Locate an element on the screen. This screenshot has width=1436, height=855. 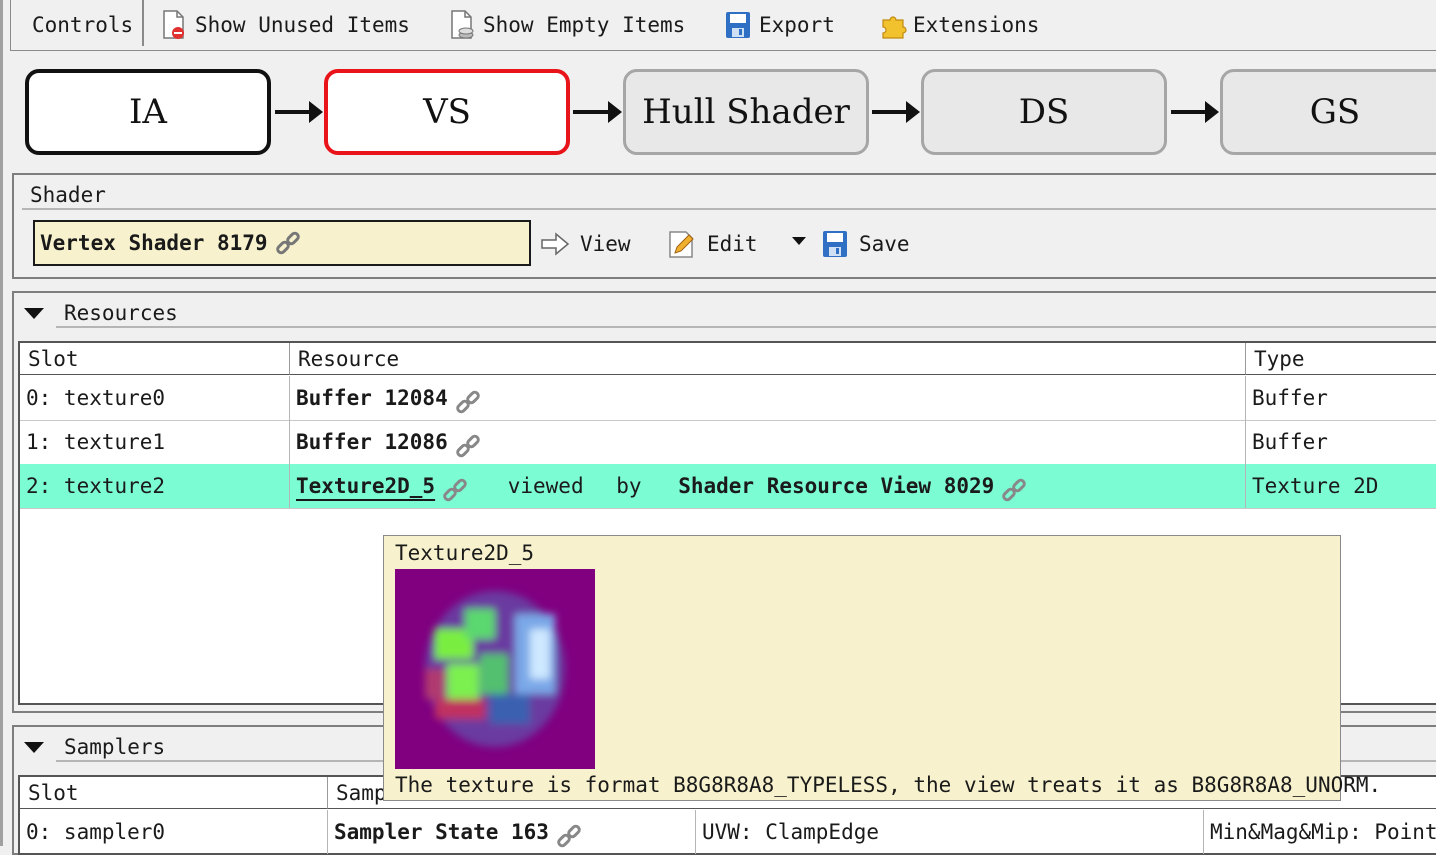
controls-label-text: Controls is located at coordinates (83, 25).